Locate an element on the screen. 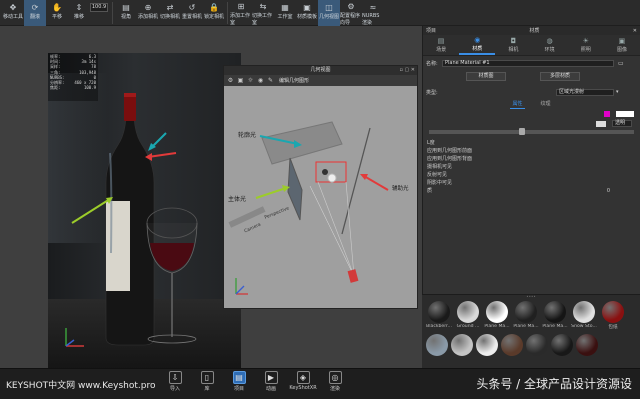 The height and width of the screenshot is (399, 640). bottom-button-library: ▯ 库 is located at coordinates (207, 381).